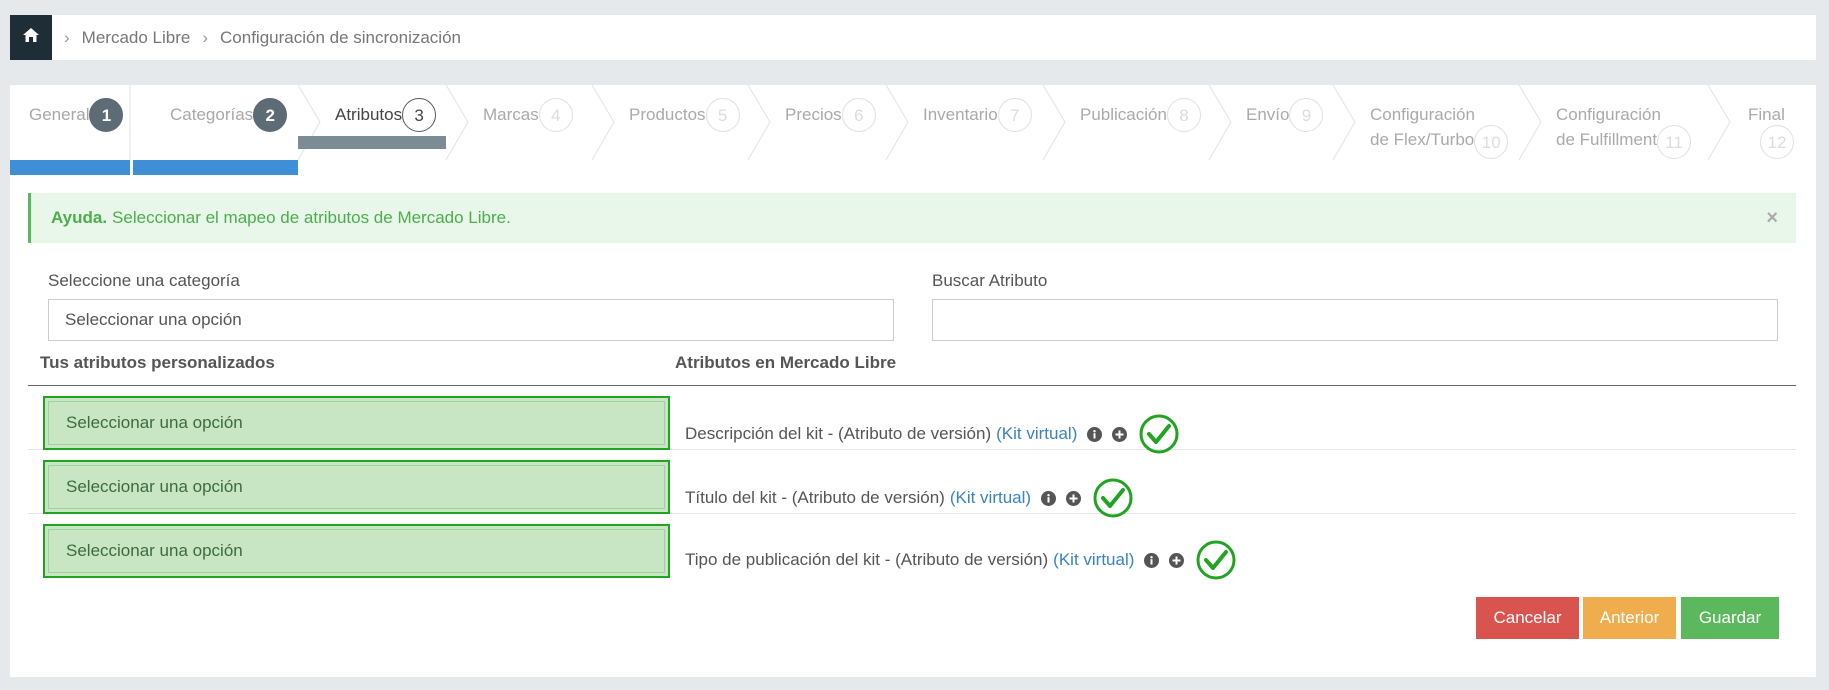 The image size is (1829, 690). What do you see at coordinates (419, 115) in the screenshot?
I see `step-number: 3` at bounding box center [419, 115].